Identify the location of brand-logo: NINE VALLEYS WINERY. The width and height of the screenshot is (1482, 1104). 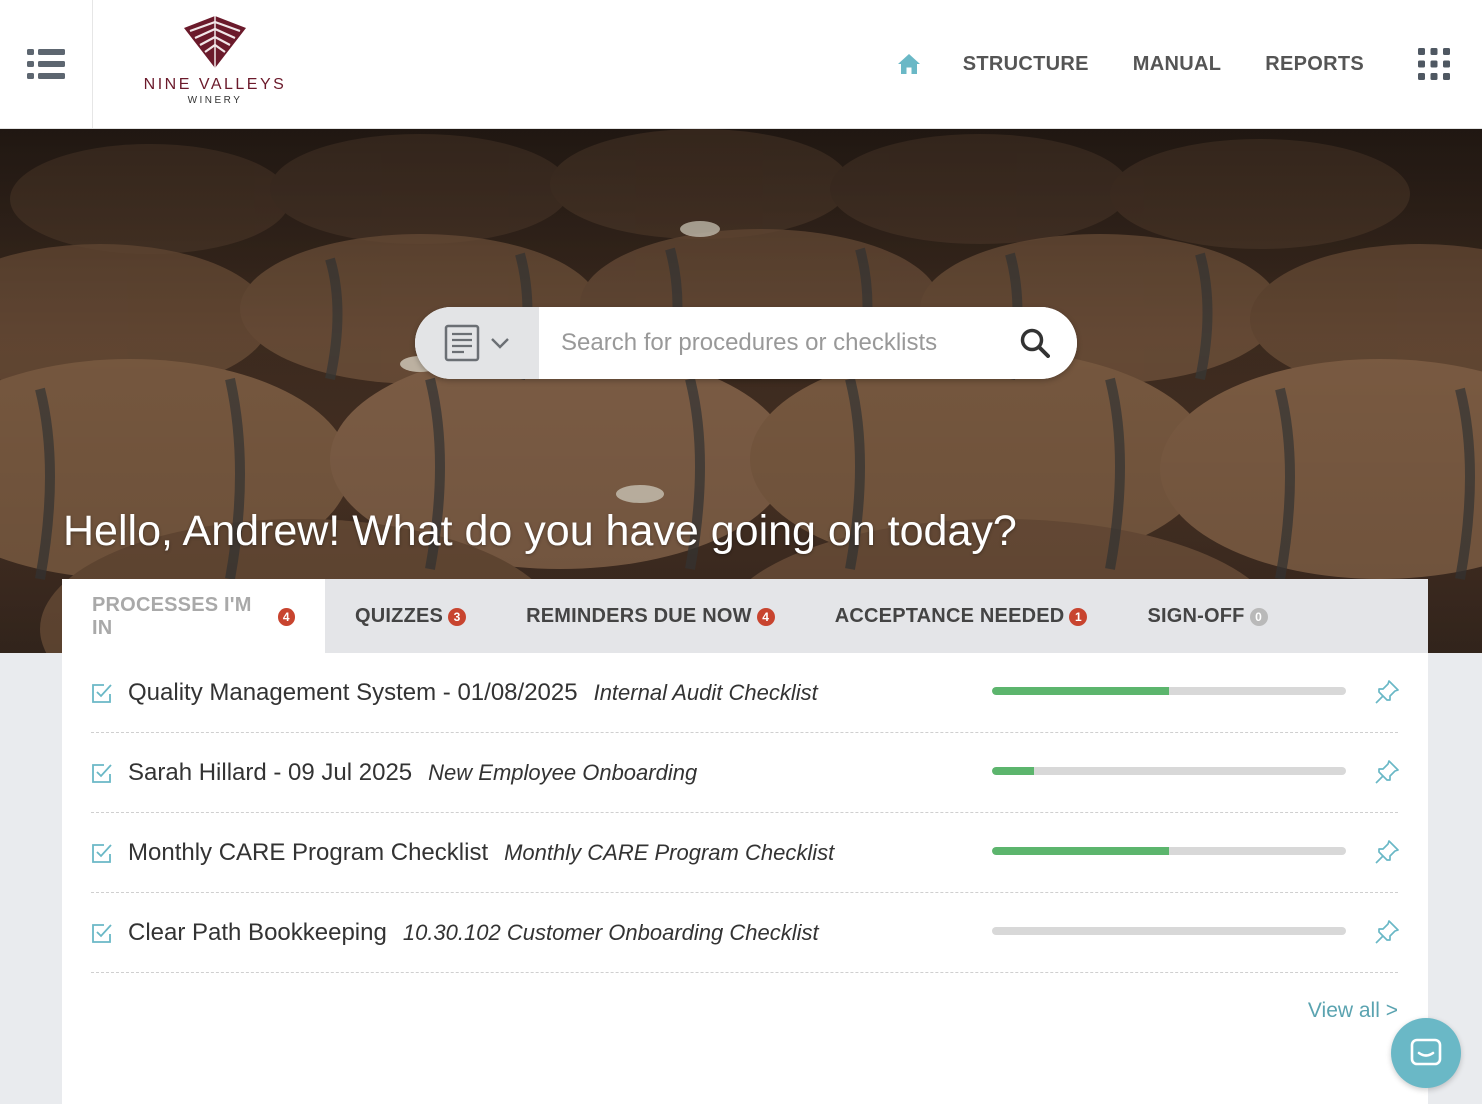
(215, 66).